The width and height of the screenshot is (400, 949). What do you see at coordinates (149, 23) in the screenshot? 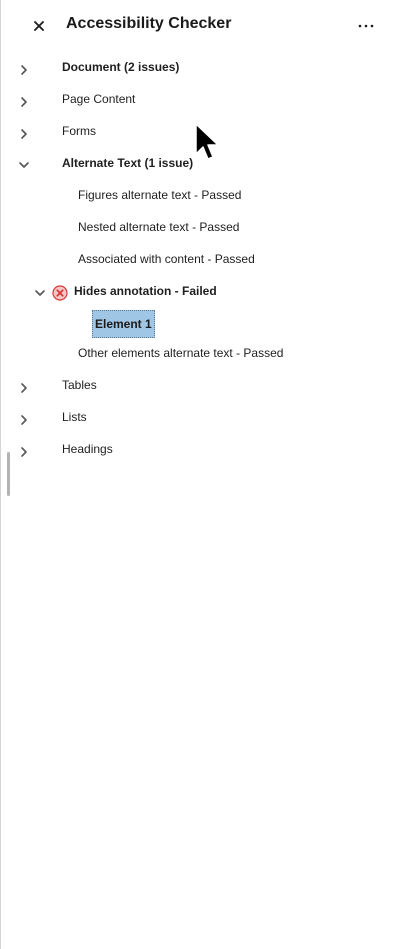
I see `panel-title: Accessibility Checker` at bounding box center [149, 23].